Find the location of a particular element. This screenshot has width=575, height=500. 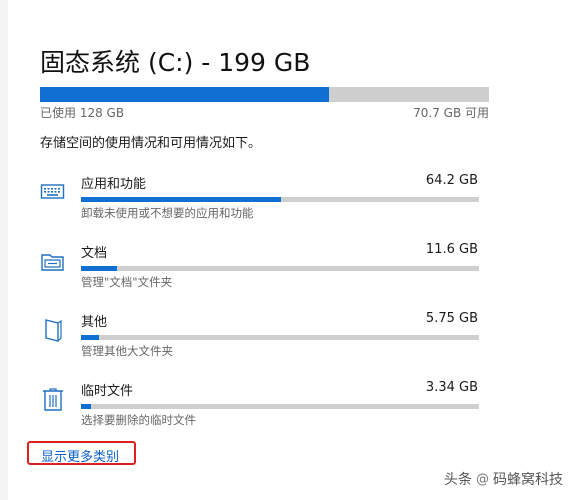

show-more-categories-link: 显示更多类别 is located at coordinates (80, 455).